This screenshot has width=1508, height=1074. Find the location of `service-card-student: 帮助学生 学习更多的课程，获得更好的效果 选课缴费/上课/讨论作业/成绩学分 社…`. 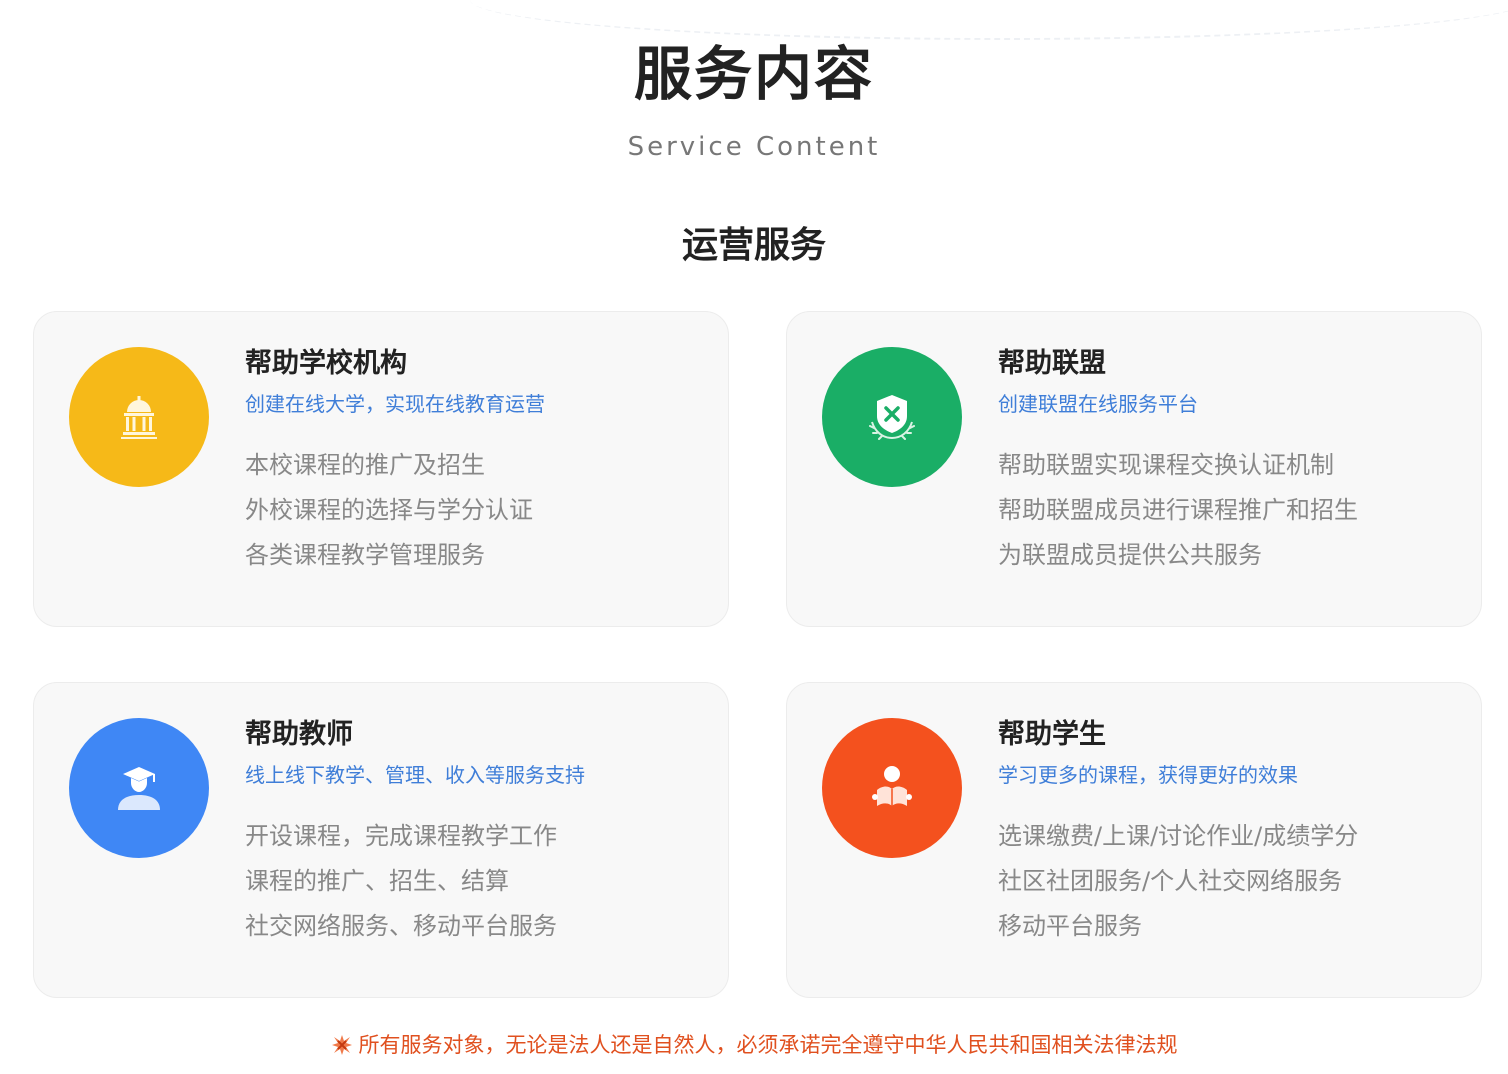

service-card-student: 帮助学生 学习更多的课程，获得更好的效果 选课缴费/上课/讨论作业/成绩学分 社… is located at coordinates (1134, 840).